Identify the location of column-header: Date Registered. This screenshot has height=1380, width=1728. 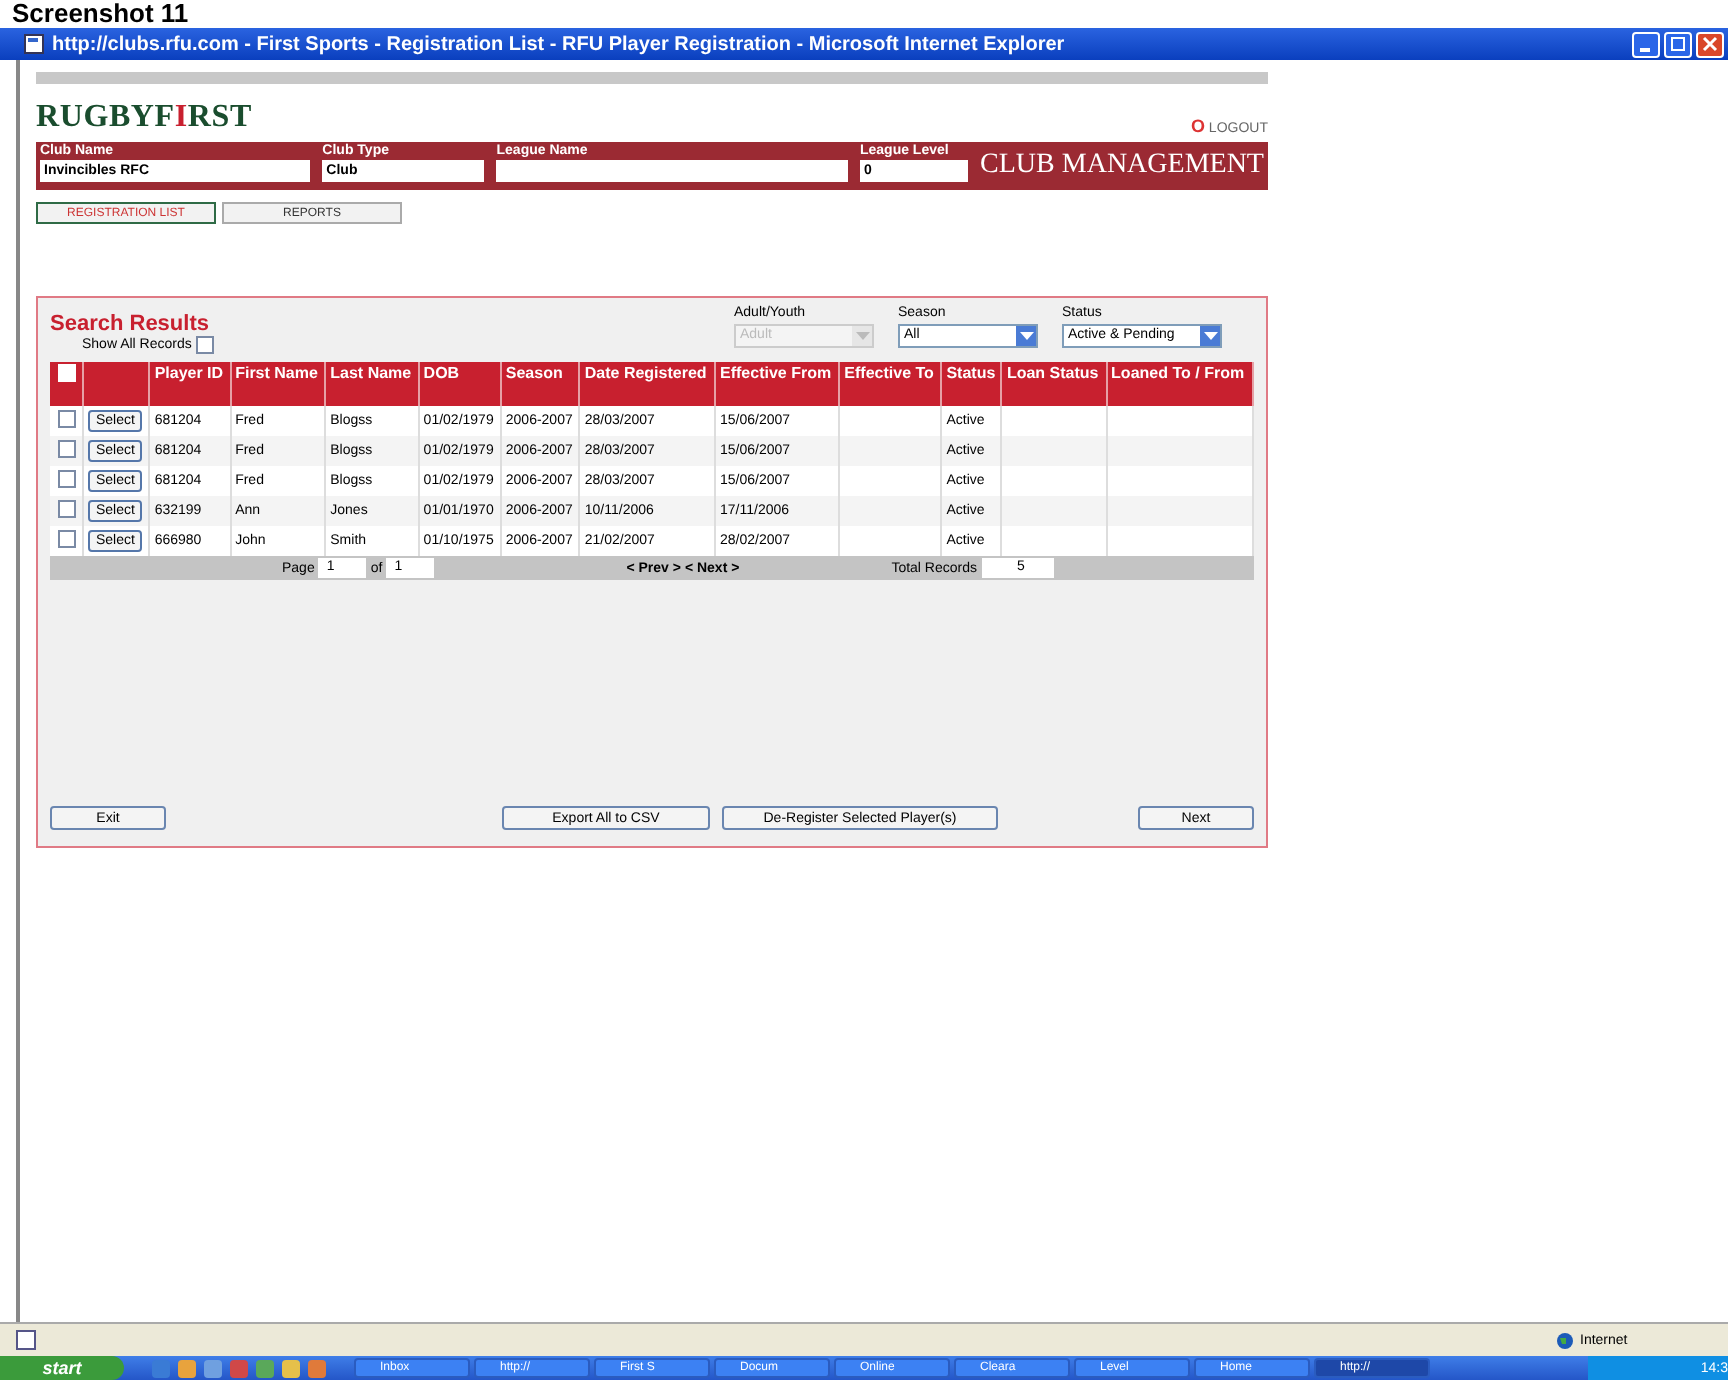
(647, 384).